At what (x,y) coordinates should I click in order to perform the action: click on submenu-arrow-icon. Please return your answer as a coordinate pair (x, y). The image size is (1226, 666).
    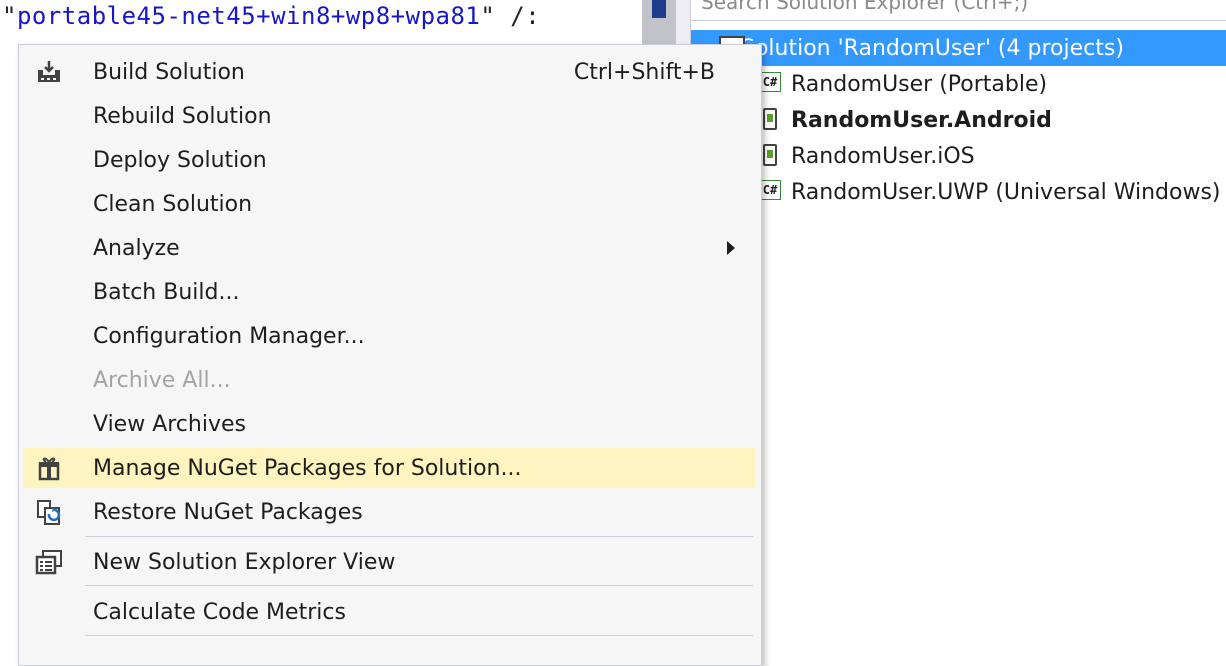
    Looking at the image, I should click on (731, 248).